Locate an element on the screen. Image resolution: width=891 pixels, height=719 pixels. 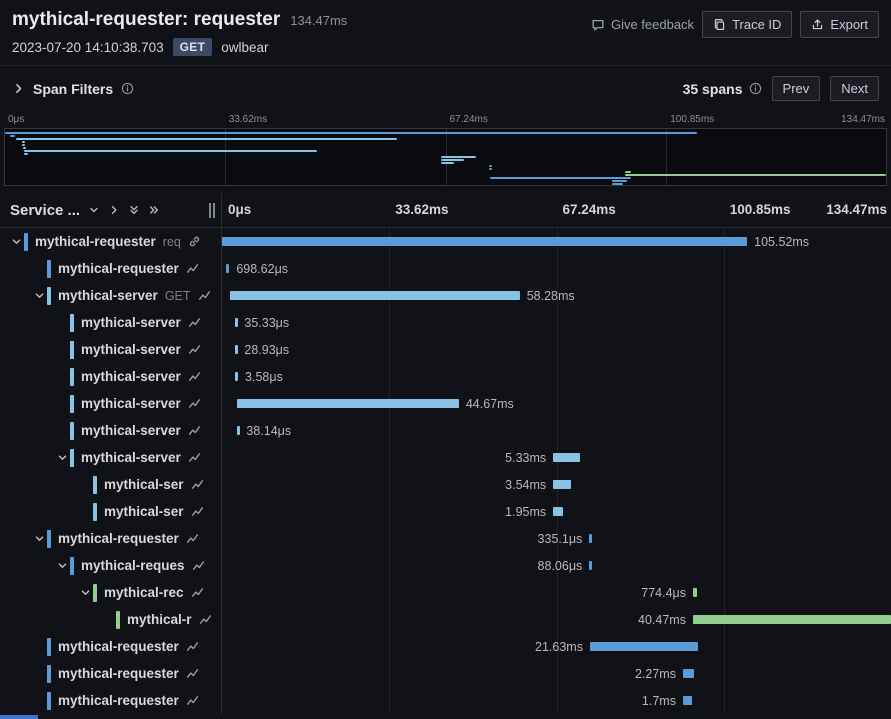
angles-right-icon is located at coordinates (154, 210).